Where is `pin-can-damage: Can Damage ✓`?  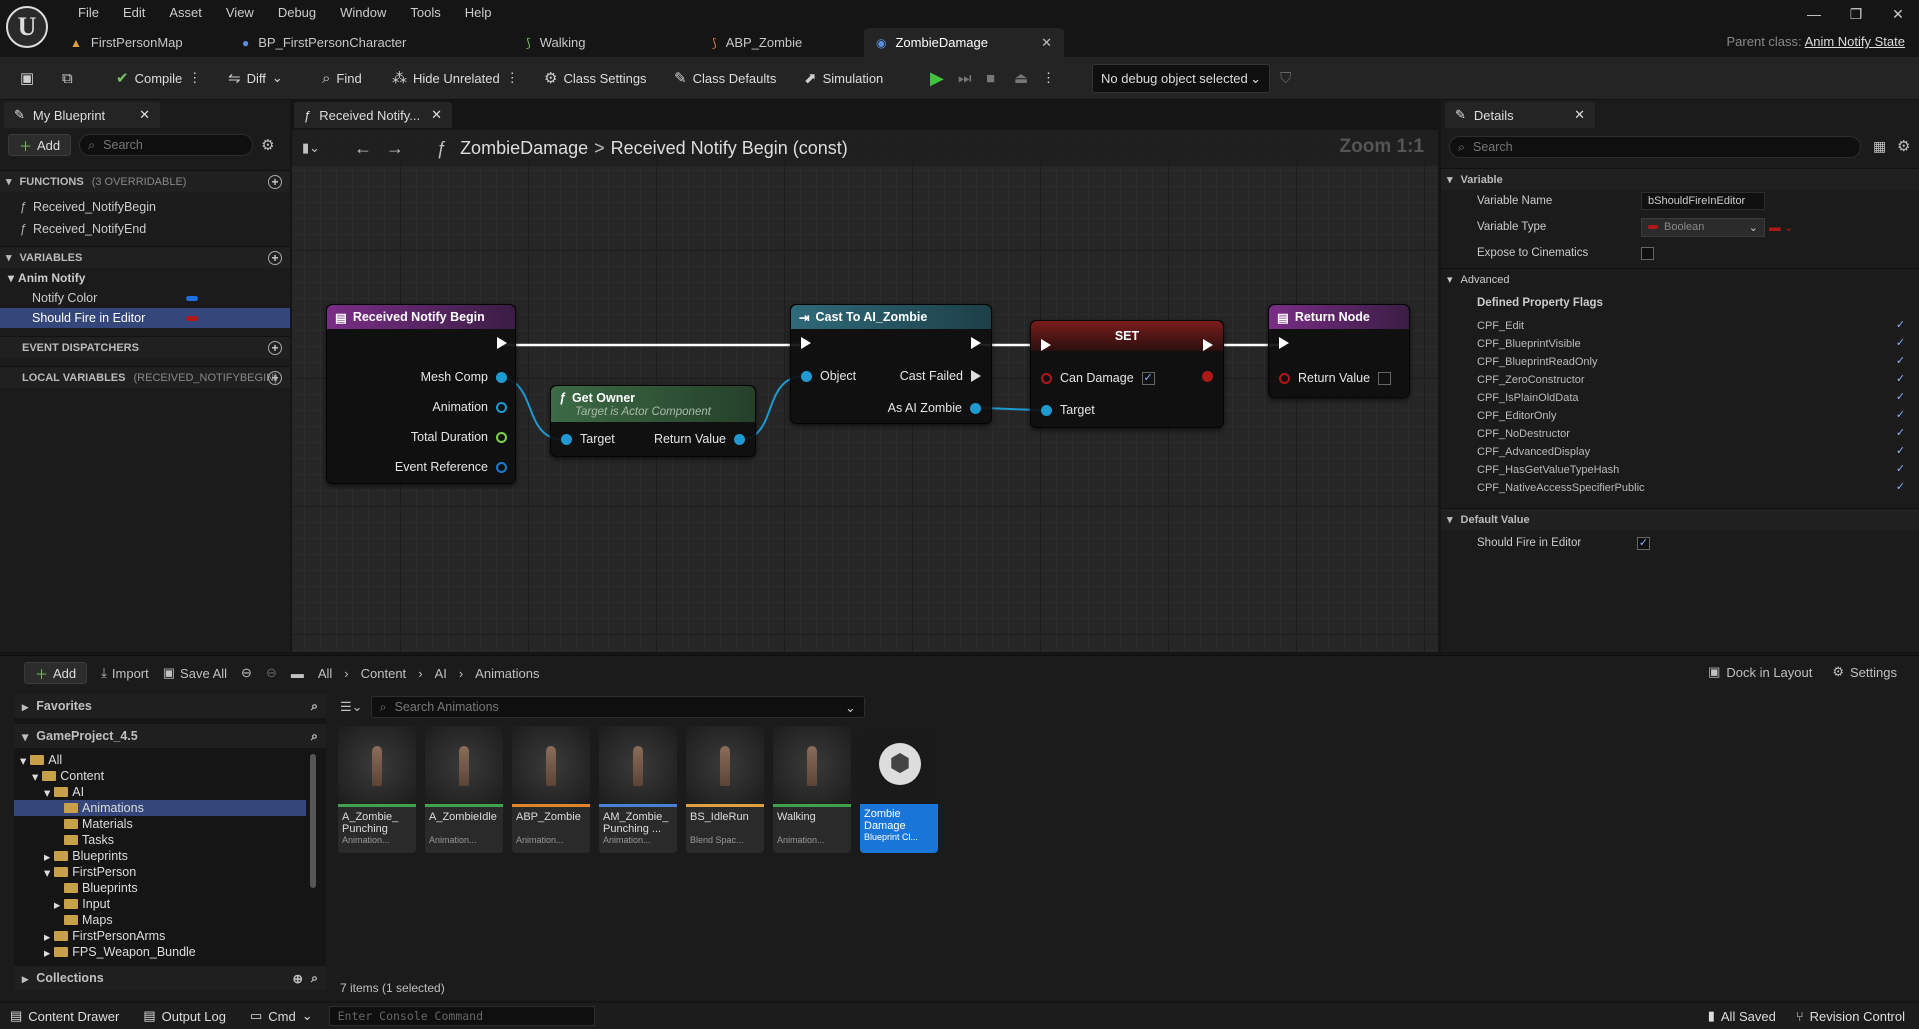 pin-can-damage: Can Damage ✓ is located at coordinates (1098, 378).